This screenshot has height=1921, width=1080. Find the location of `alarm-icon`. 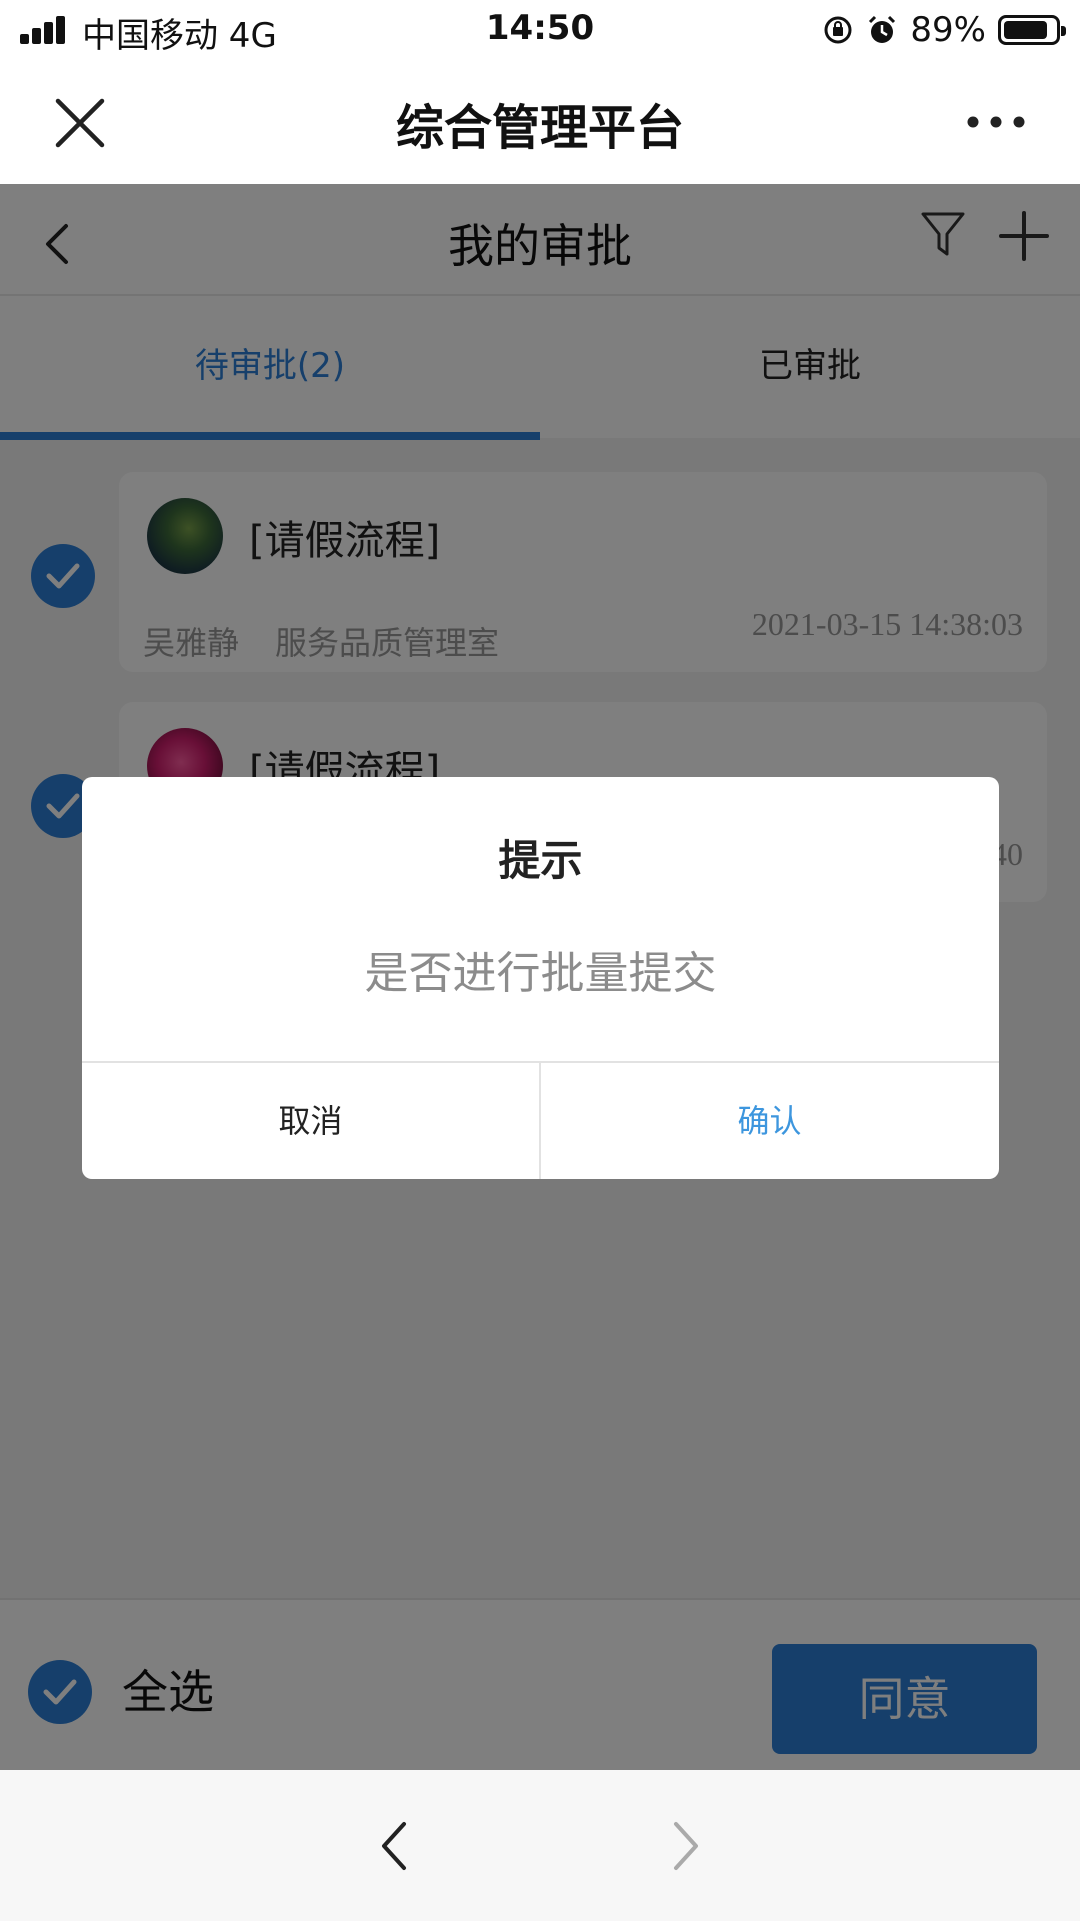

alarm-icon is located at coordinates (882, 29).